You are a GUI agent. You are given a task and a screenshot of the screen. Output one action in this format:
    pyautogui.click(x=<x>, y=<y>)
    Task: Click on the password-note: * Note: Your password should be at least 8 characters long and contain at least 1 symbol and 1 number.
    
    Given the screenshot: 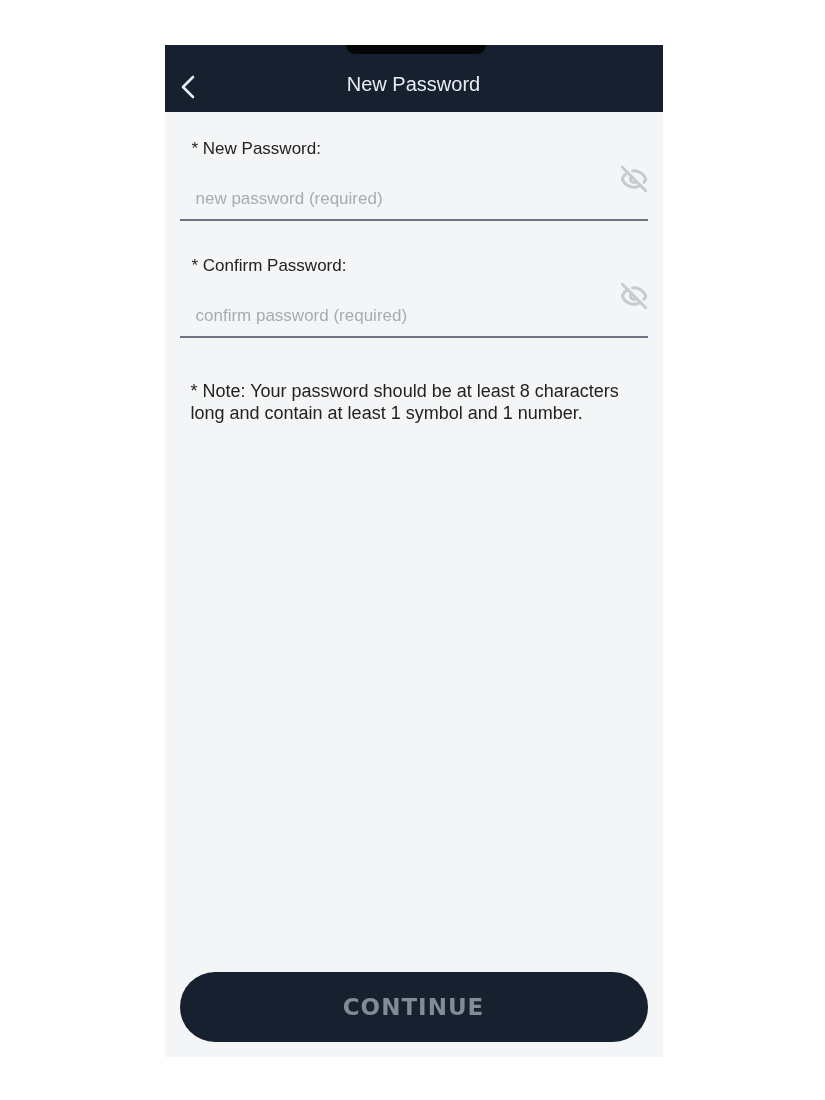 What is the action you would take?
    pyautogui.click(x=404, y=402)
    